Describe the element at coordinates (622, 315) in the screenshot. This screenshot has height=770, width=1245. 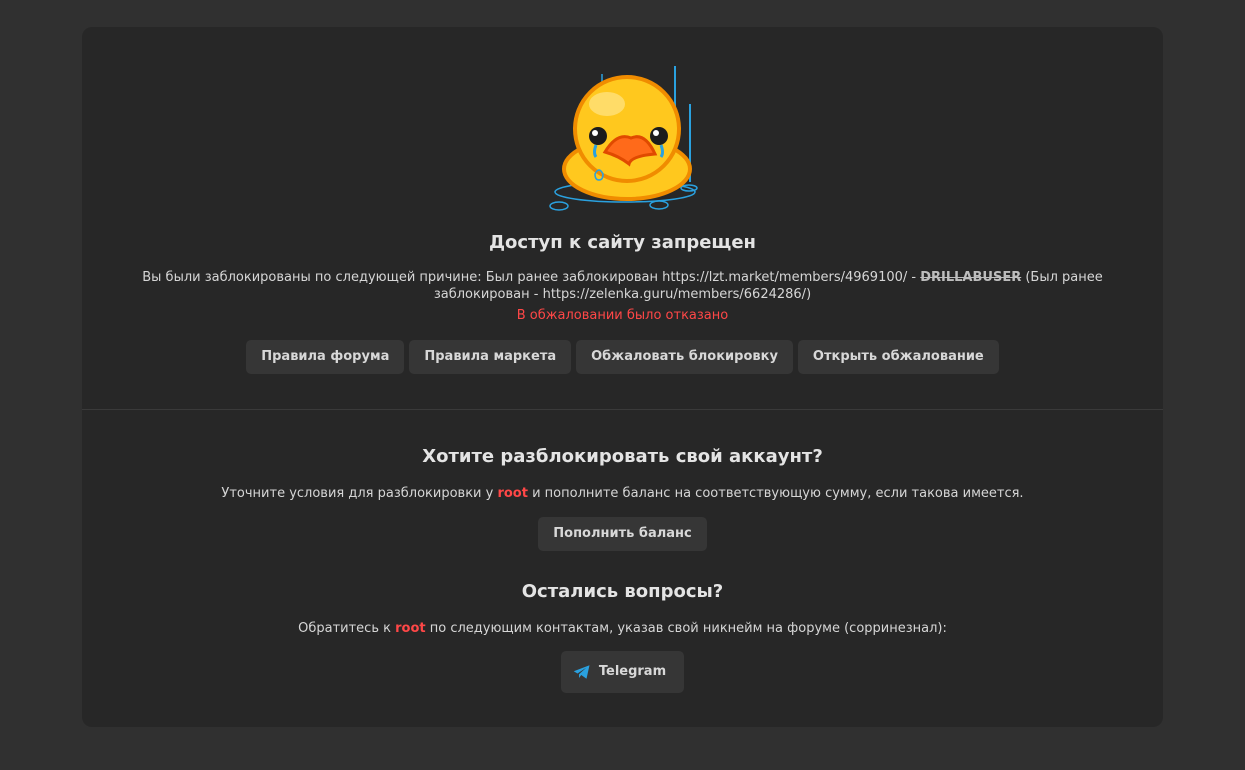
I see `appeal-status: В обжаловании было отказано` at that location.